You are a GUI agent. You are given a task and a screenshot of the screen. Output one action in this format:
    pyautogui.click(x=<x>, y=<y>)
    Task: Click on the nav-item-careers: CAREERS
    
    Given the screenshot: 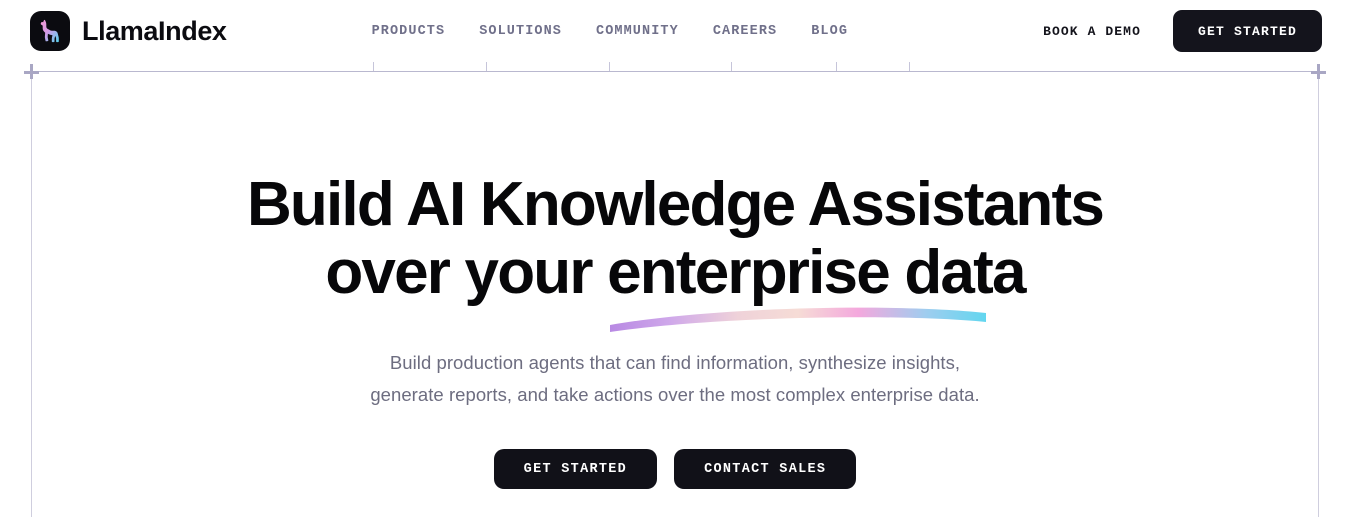 What is the action you would take?
    pyautogui.click(x=745, y=31)
    